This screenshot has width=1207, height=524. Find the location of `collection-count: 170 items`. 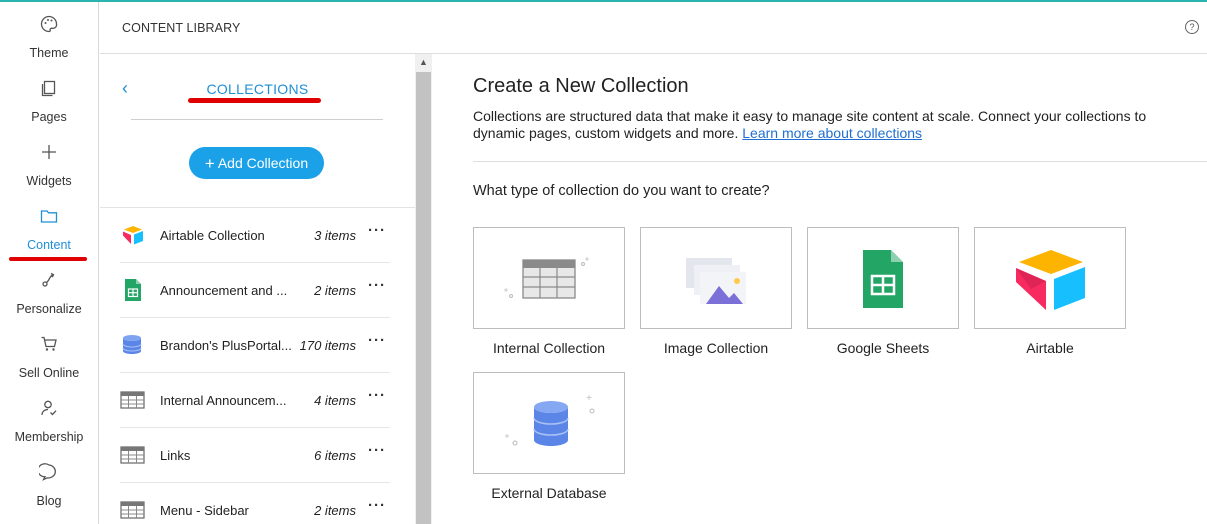

collection-count: 170 items is located at coordinates (327, 345).